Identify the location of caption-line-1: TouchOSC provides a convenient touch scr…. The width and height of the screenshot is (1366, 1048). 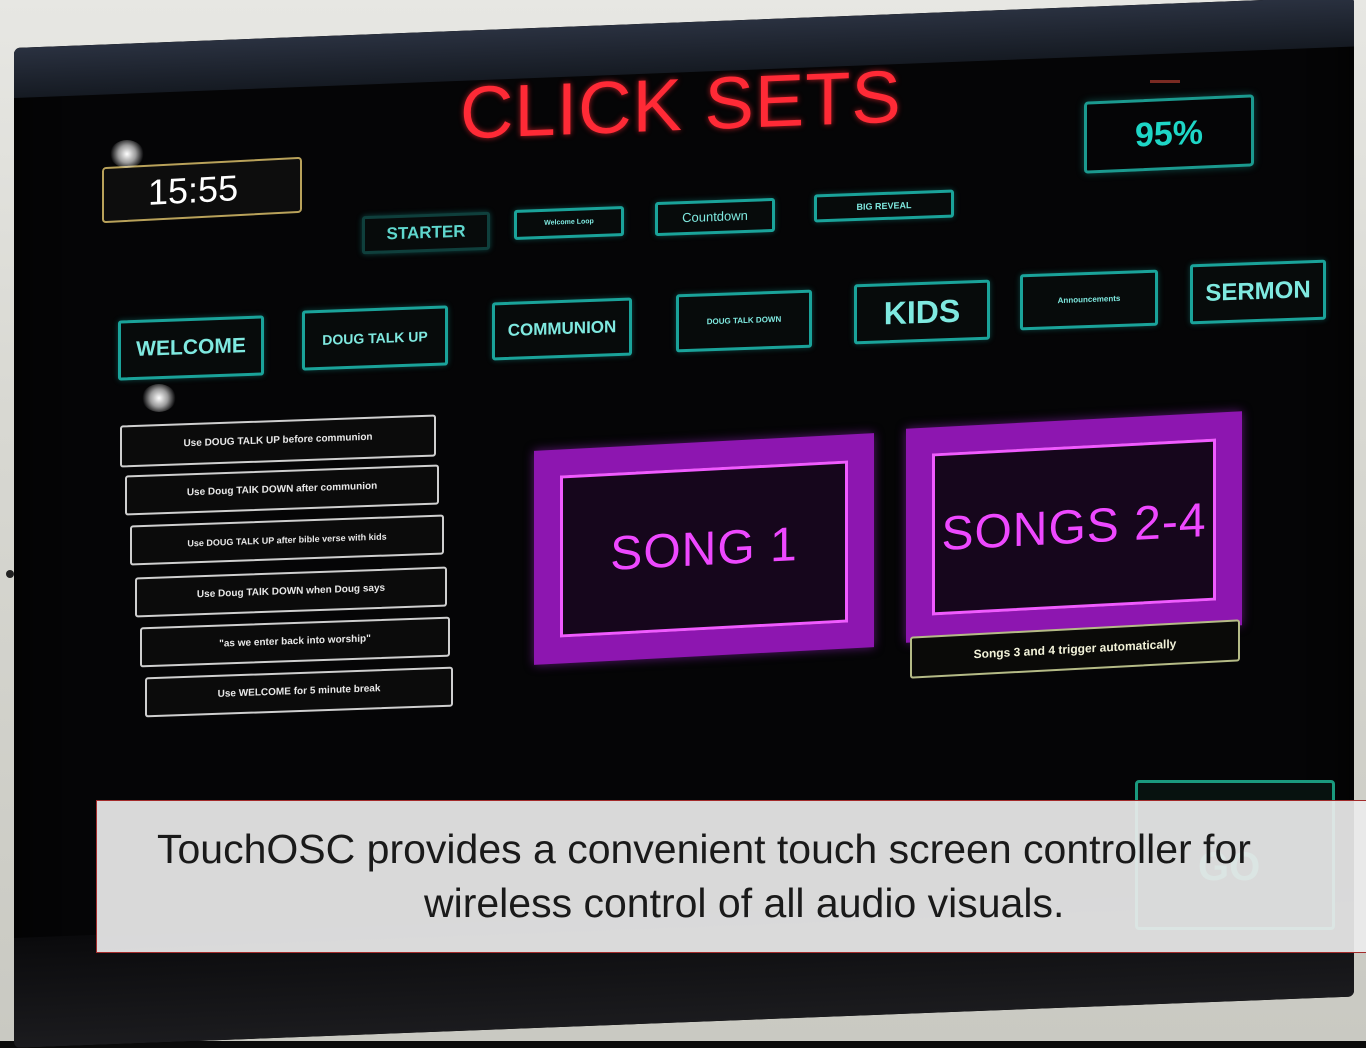
(704, 849).